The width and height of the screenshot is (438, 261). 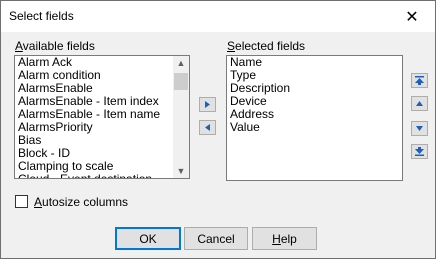 I want to click on cancel-label: Cancel, so click(x=216, y=238).